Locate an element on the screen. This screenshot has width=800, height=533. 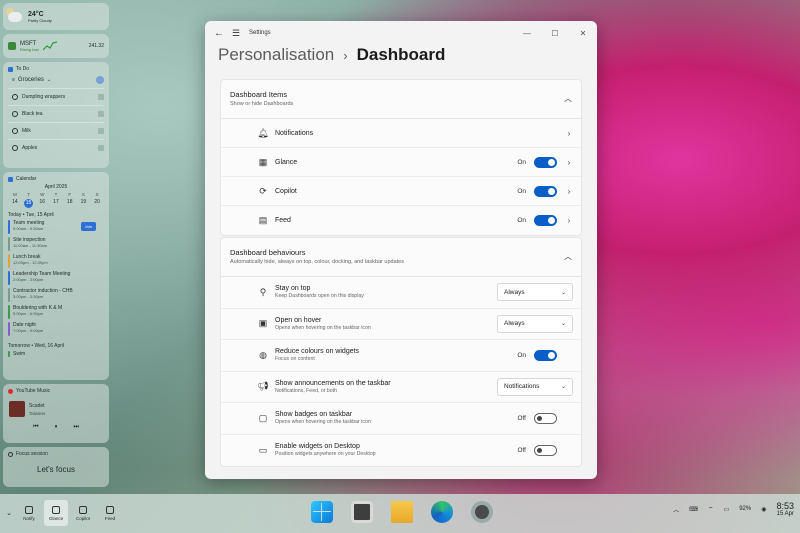
minimize-icon: — is located at coordinates (527, 33).